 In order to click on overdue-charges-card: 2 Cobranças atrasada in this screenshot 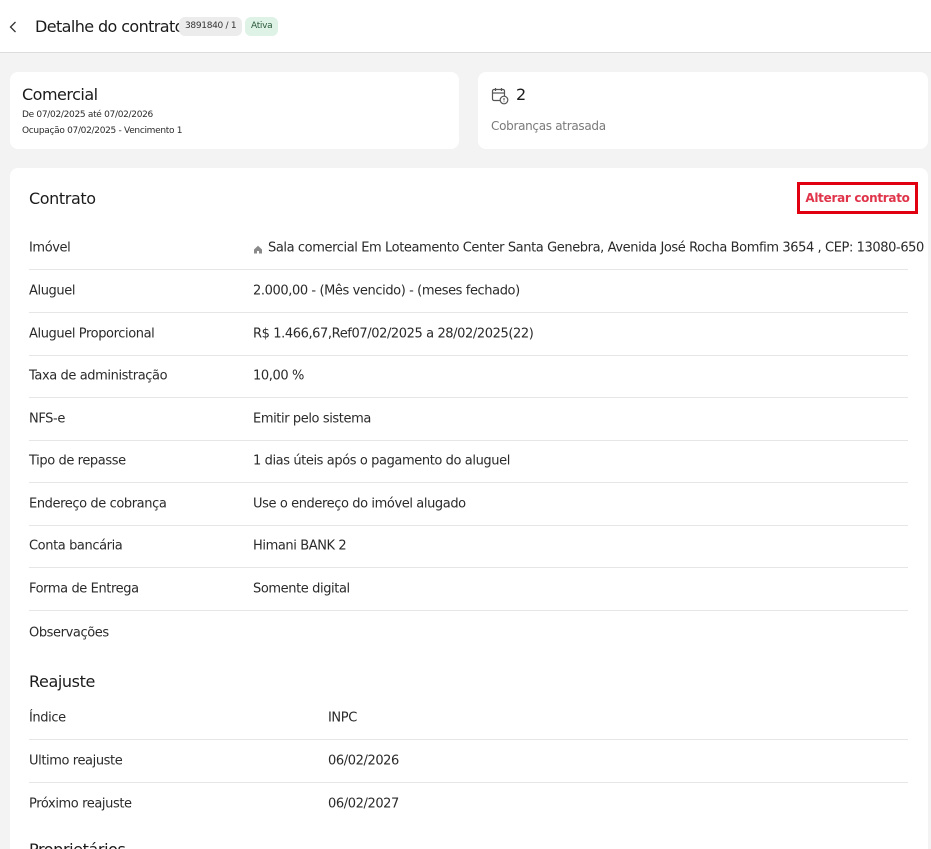, I will do `click(703, 110)`.